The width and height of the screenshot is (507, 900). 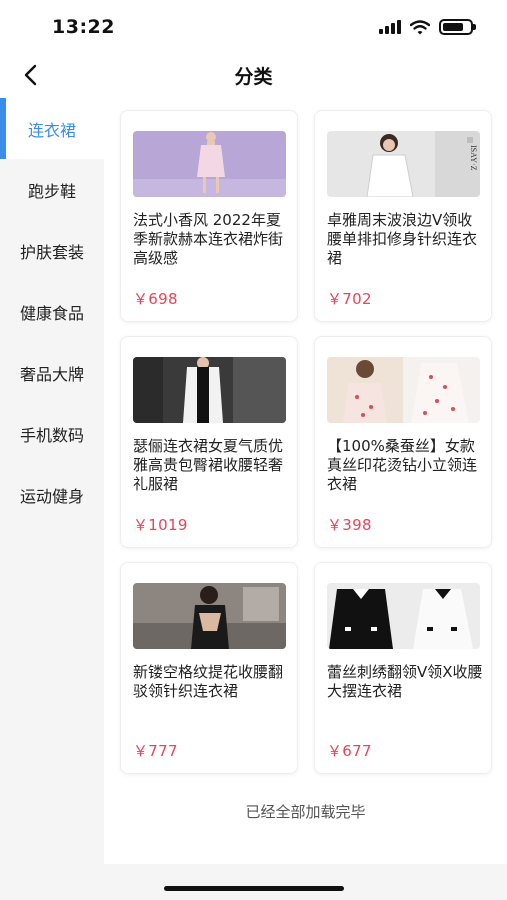 I want to click on sidebar-item-skincare-sets: 护肤套装, so click(x=52, y=250).